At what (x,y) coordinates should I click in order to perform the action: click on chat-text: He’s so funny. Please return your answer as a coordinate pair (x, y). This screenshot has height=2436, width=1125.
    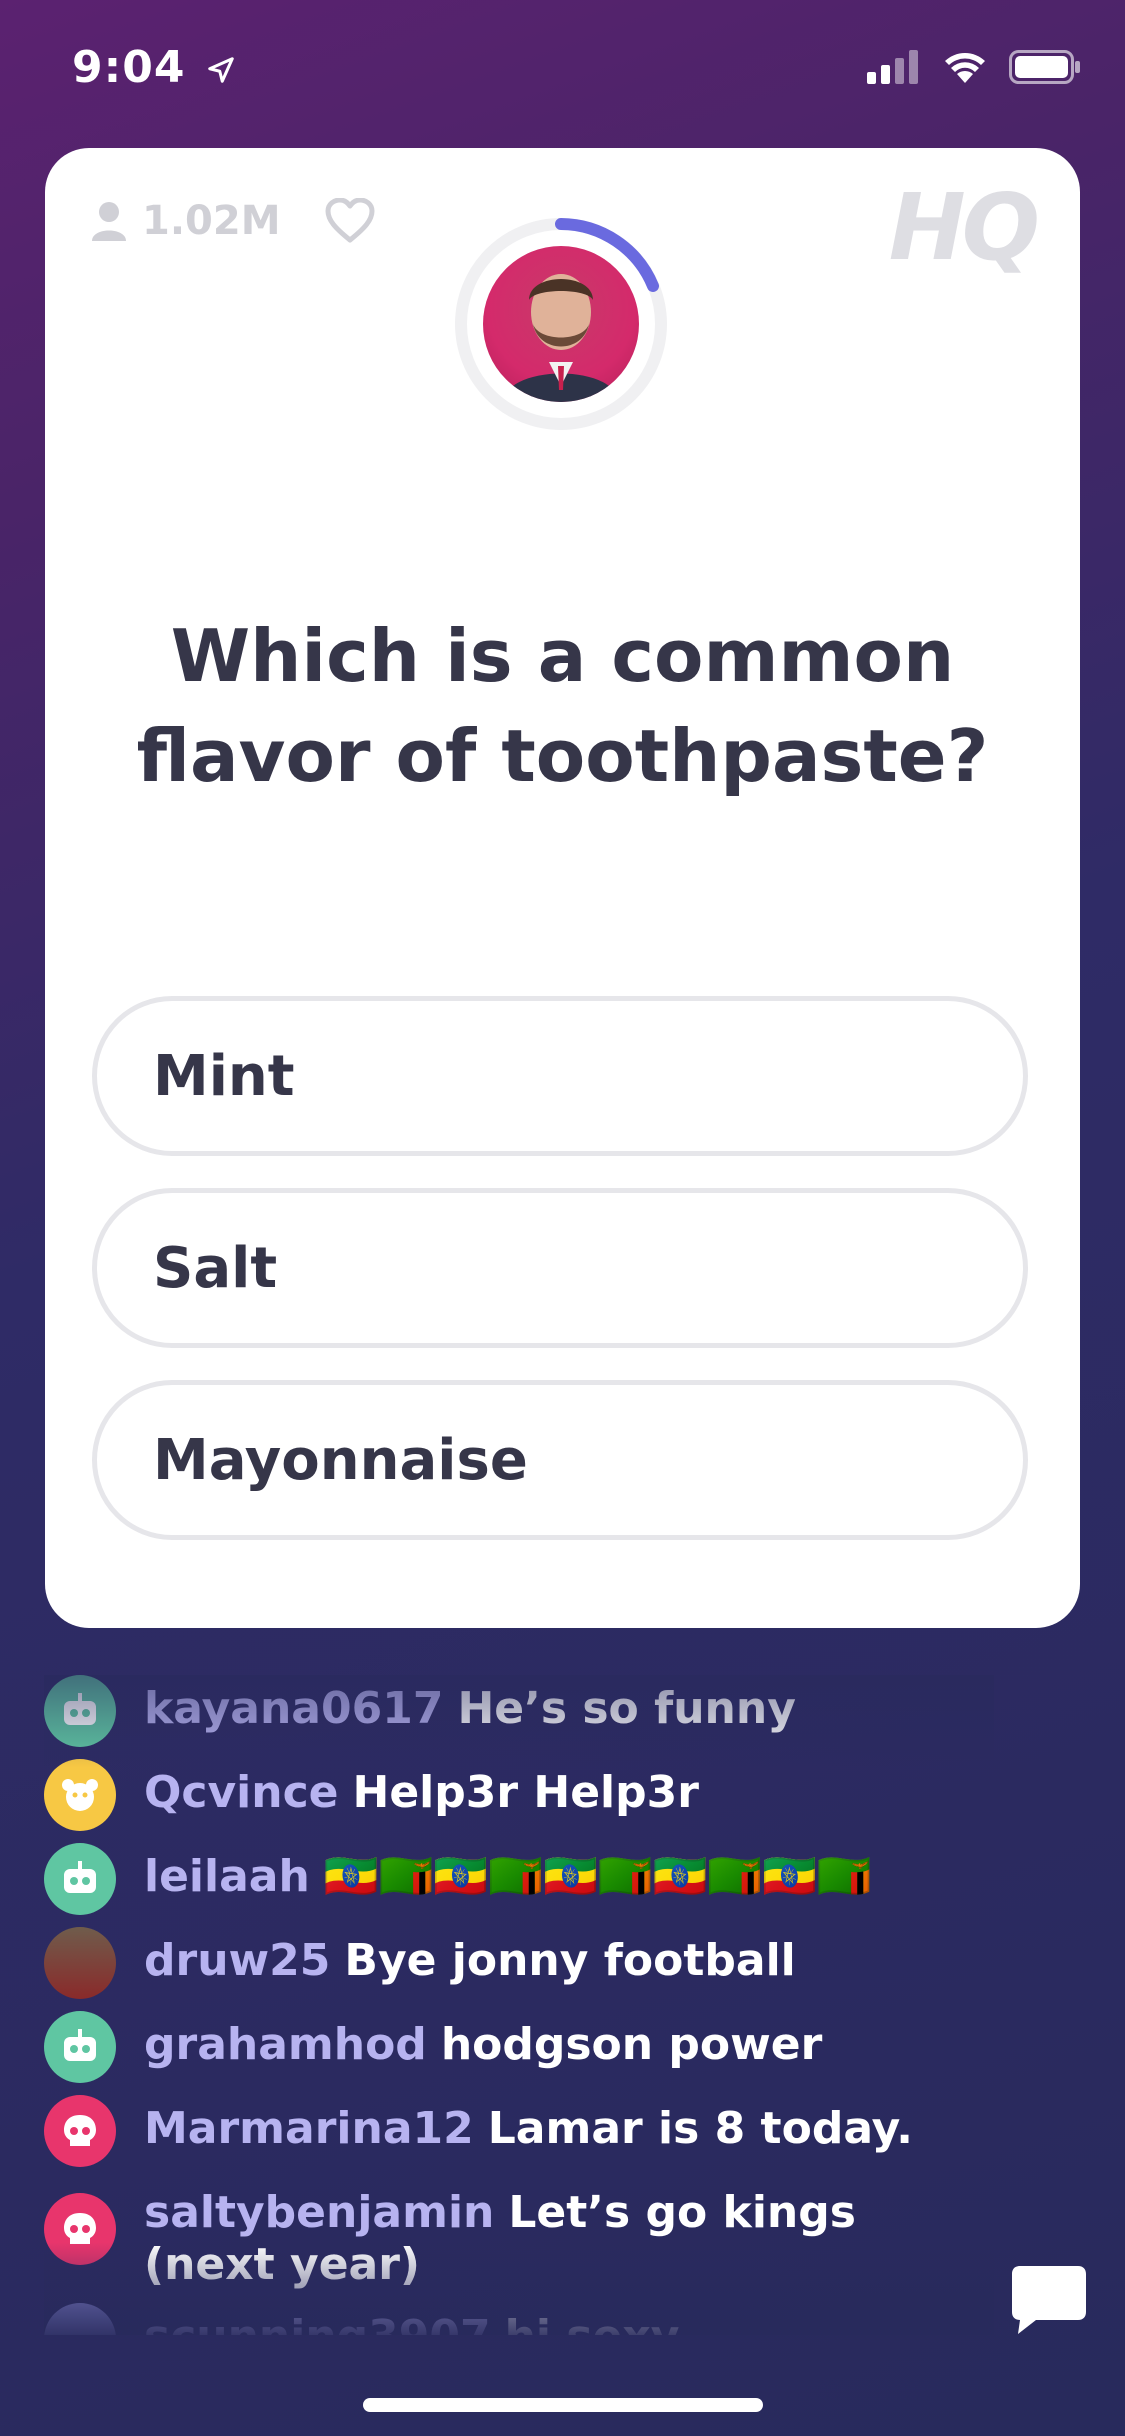
    Looking at the image, I should click on (626, 1708).